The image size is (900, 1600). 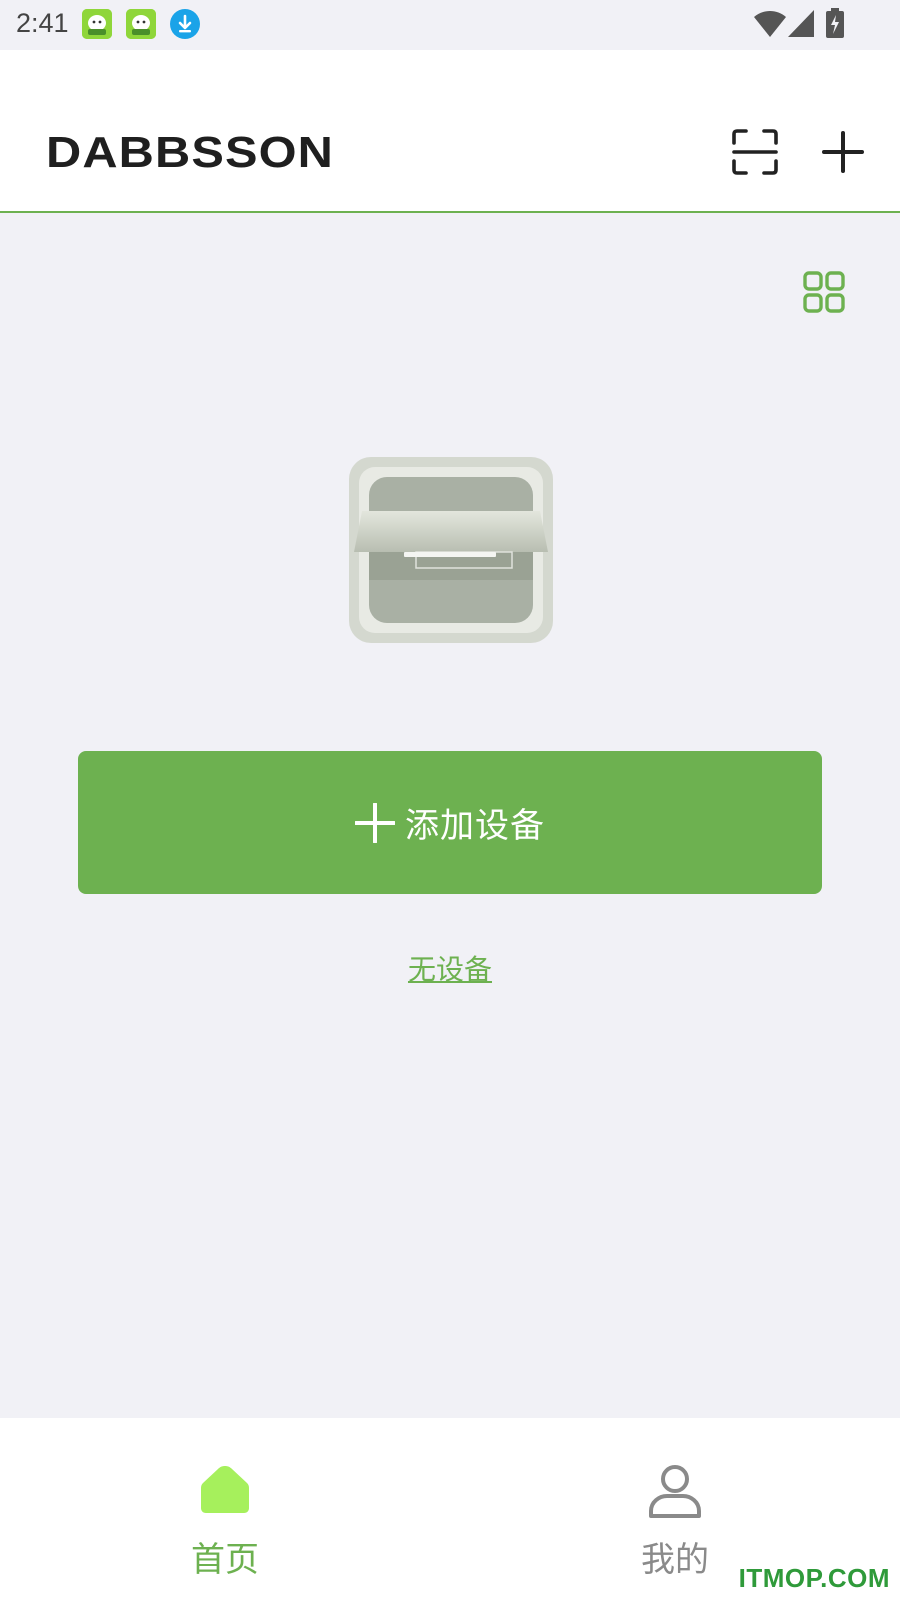 I want to click on add-button, so click(x=843, y=152).